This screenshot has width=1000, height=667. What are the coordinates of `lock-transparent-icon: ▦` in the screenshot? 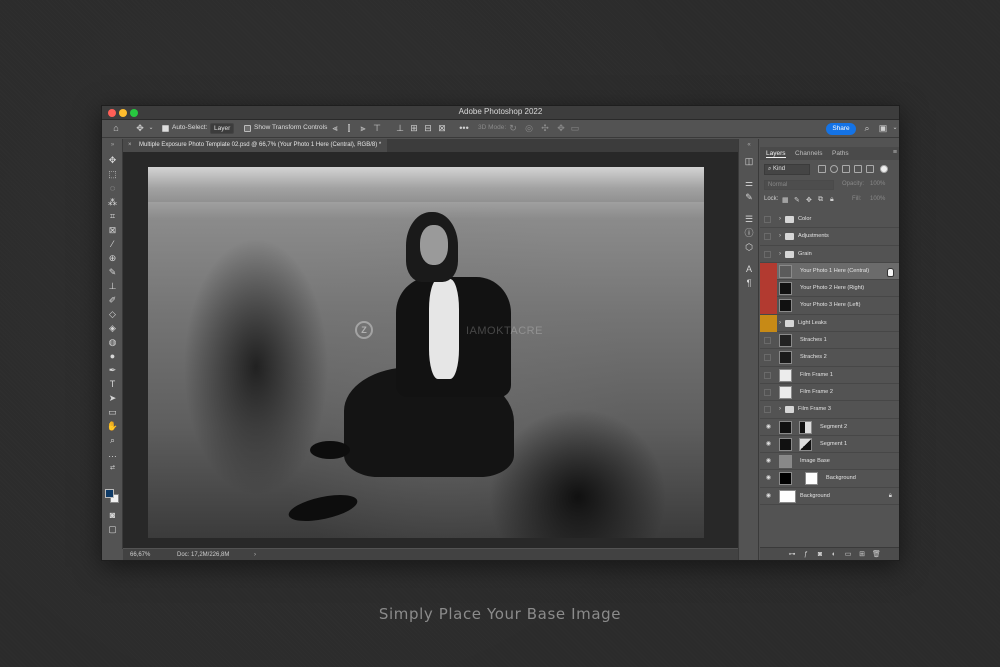 It's located at (785, 200).